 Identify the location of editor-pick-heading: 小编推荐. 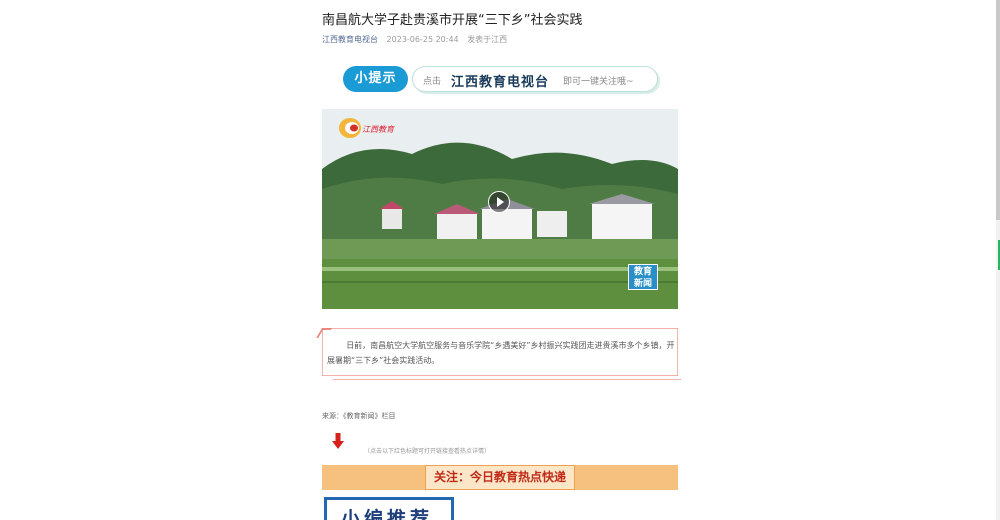
(389, 508).